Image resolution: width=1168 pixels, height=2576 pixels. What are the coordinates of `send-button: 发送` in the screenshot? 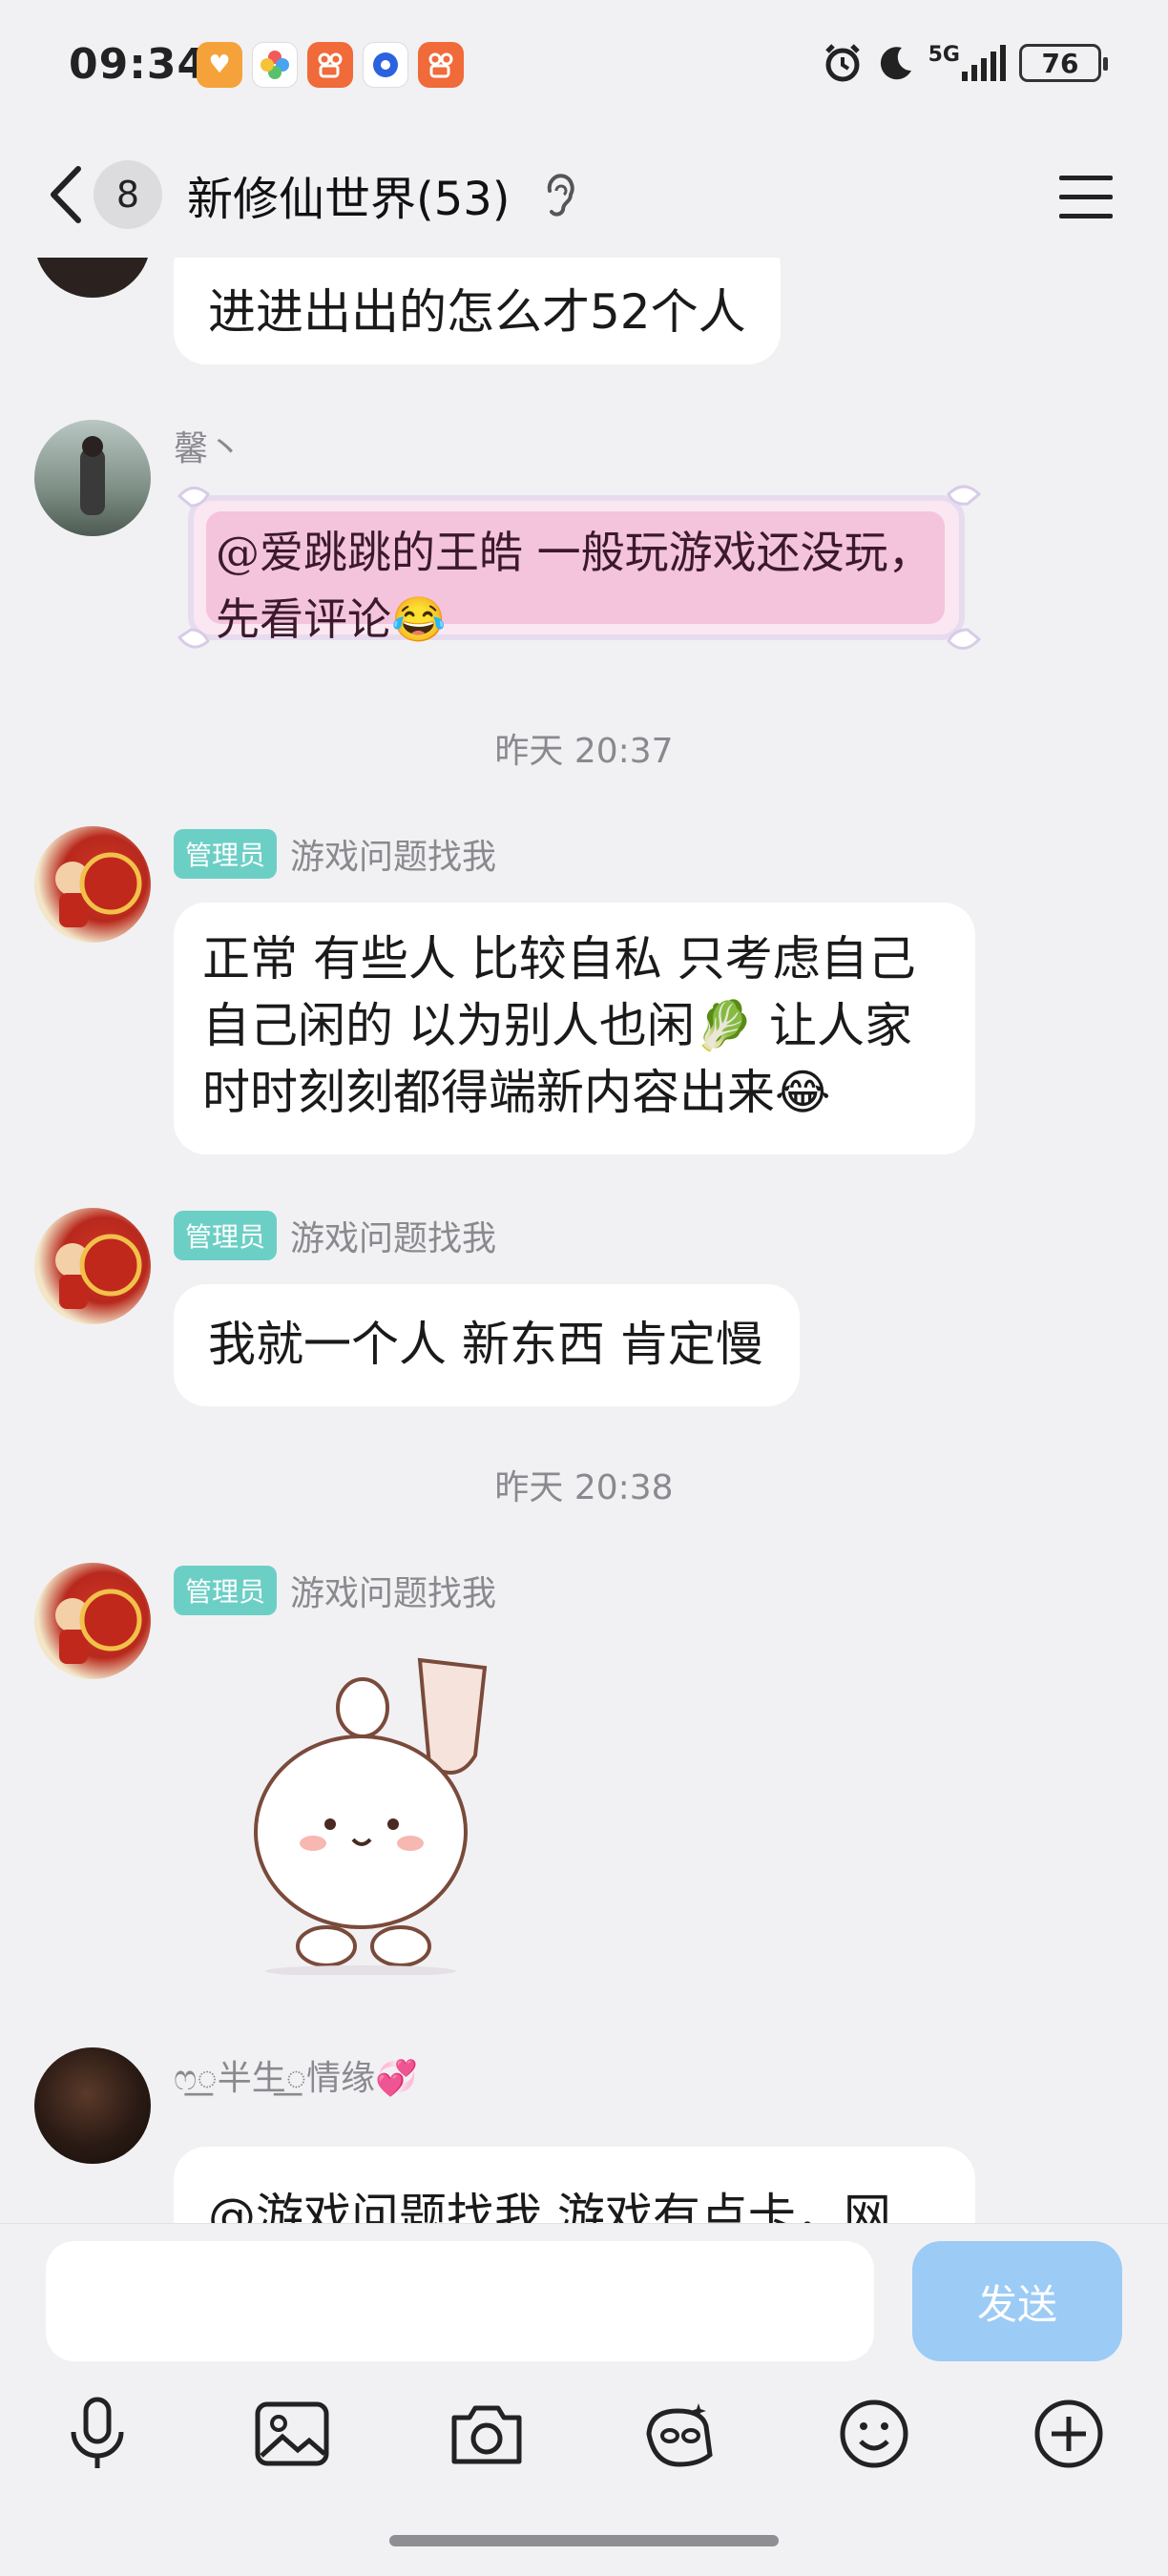 It's located at (1017, 2301).